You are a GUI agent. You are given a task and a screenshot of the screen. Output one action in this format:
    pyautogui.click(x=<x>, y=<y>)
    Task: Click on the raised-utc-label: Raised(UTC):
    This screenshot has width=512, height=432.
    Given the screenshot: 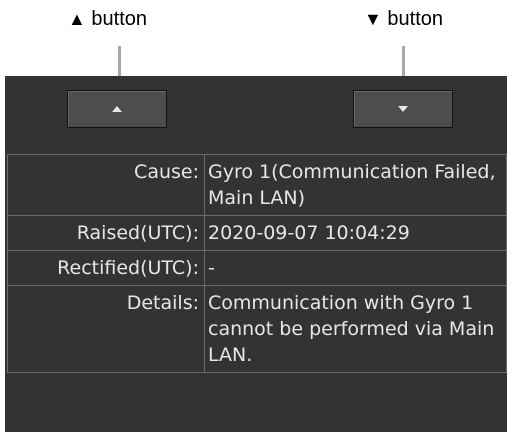 What is the action you would take?
    pyautogui.click(x=106, y=233)
    